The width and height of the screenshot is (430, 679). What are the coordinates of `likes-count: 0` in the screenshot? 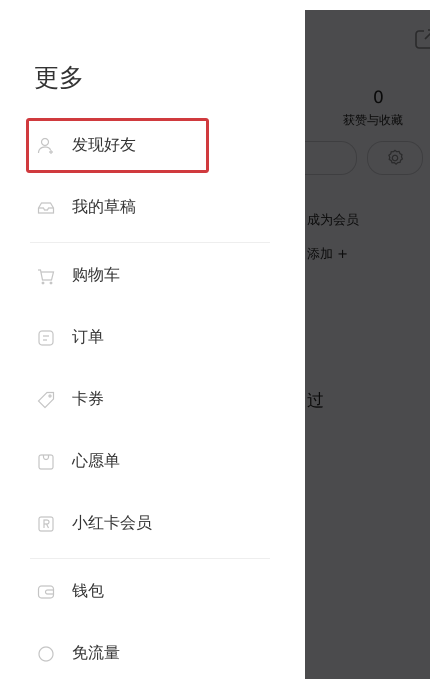 It's located at (378, 98).